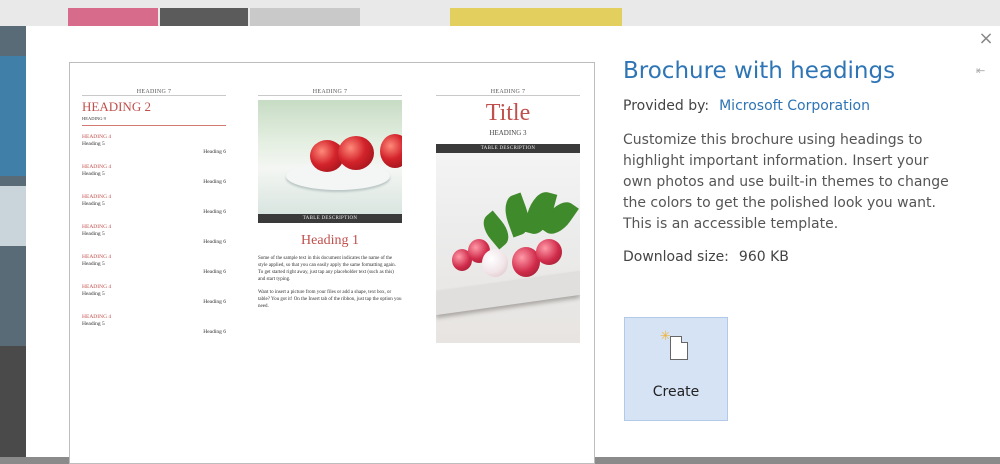 The width and height of the screenshot is (1000, 464). What do you see at coordinates (763, 257) in the screenshot?
I see `download-size-value: 960 KB` at bounding box center [763, 257].